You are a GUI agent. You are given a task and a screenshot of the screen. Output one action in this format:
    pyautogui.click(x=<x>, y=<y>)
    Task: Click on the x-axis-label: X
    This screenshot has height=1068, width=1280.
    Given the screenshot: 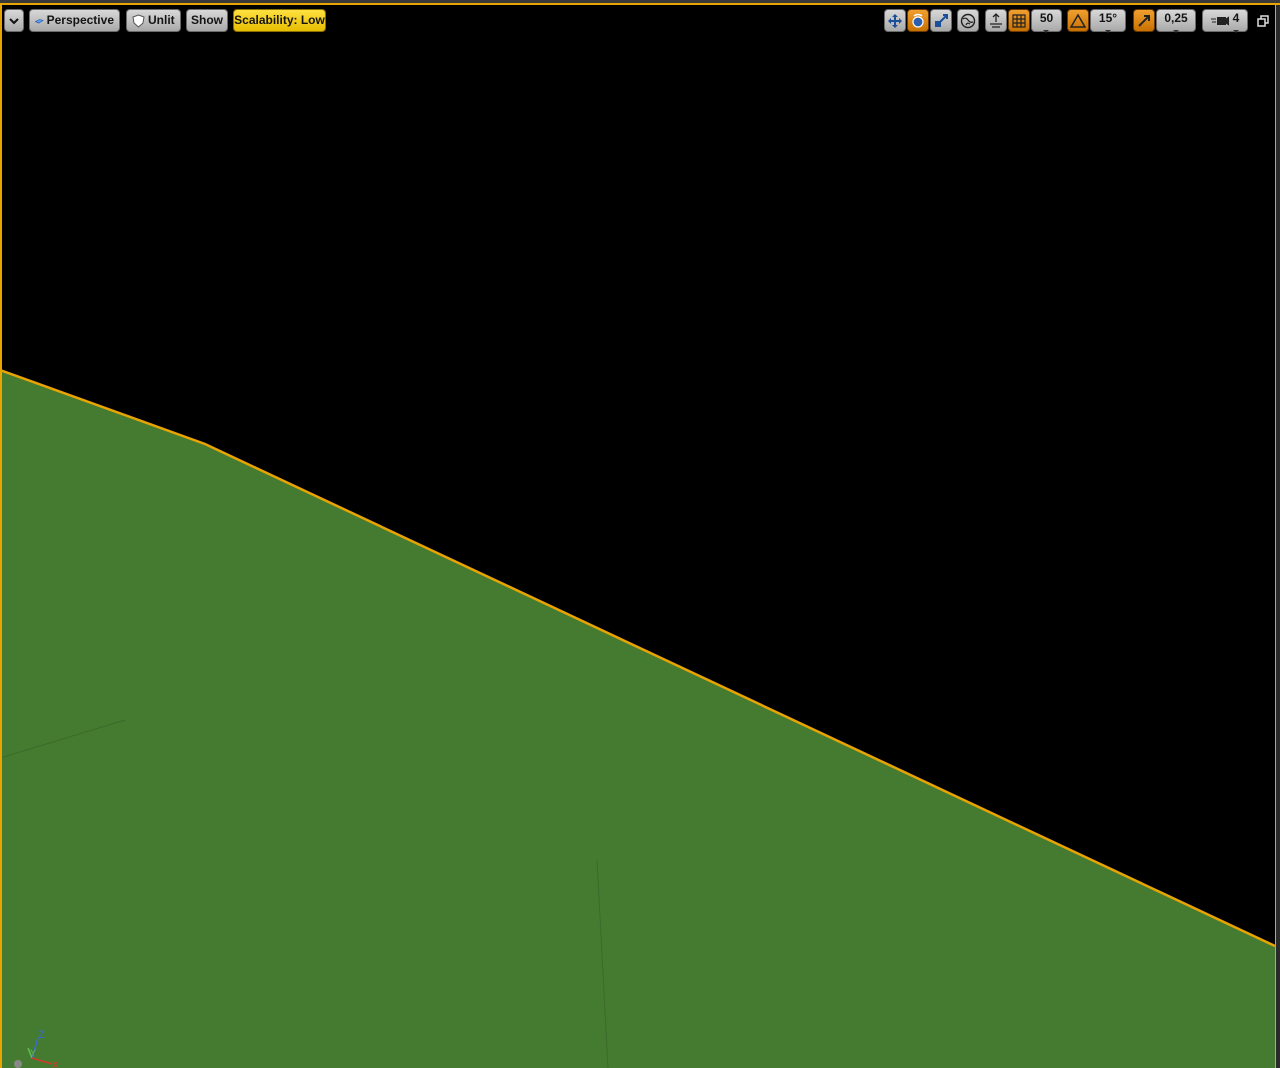 What is the action you would take?
    pyautogui.click(x=55, y=1064)
    